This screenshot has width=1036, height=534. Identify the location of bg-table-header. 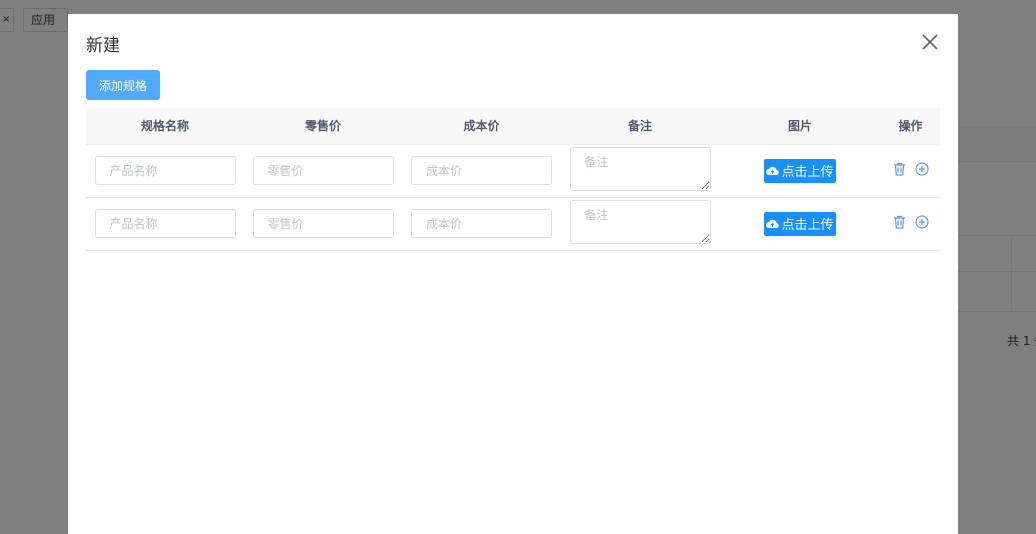
(997, 144).